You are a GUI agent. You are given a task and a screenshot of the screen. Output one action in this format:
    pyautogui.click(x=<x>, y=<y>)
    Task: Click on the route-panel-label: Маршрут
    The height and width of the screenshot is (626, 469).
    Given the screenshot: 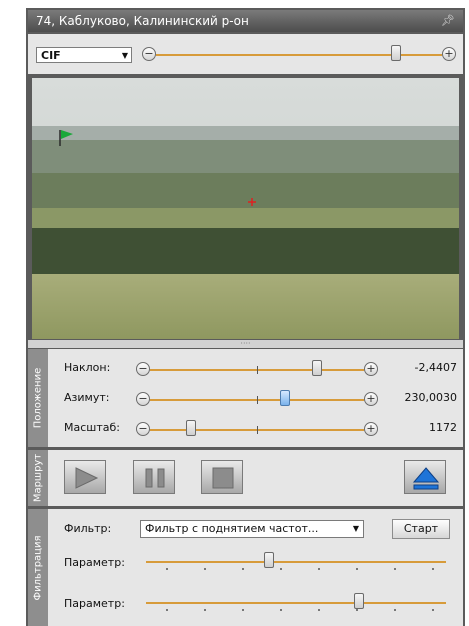 What is the action you would take?
    pyautogui.click(x=38, y=478)
    